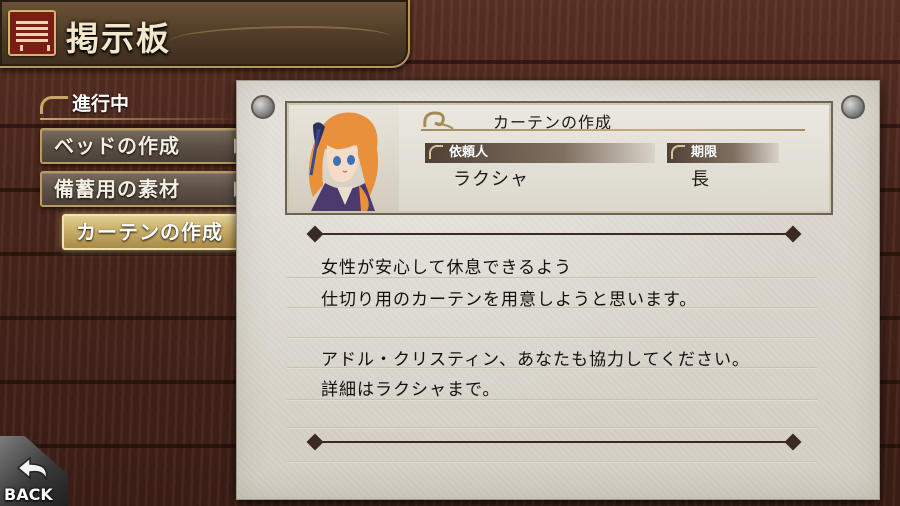  I want to click on notice-board-icon, so click(32, 33).